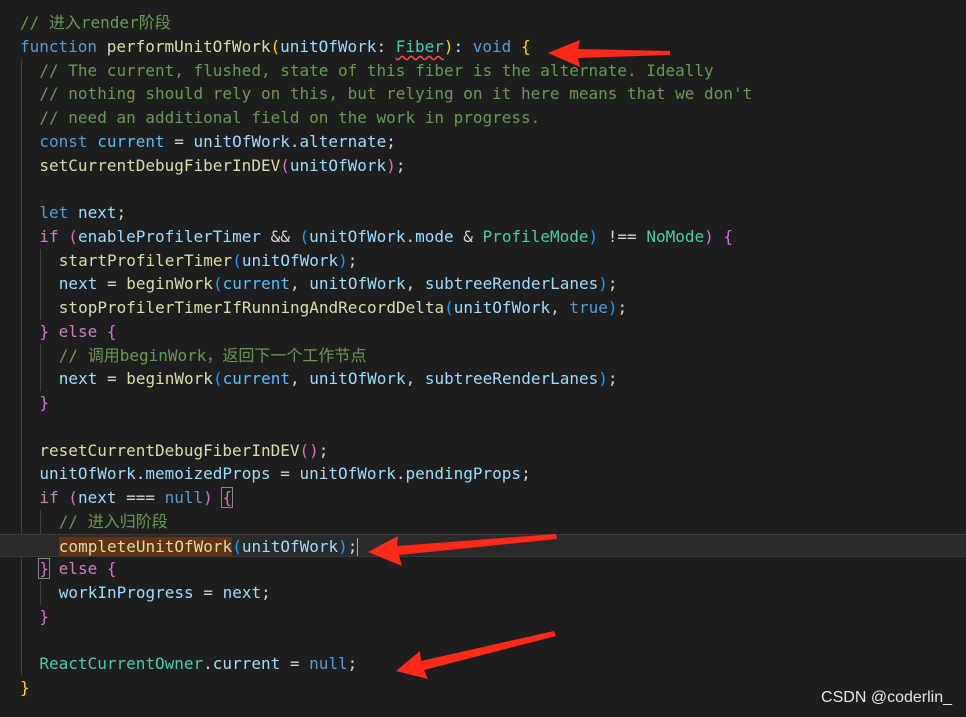  I want to click on arrow-react-current-owner, so click(476, 655).